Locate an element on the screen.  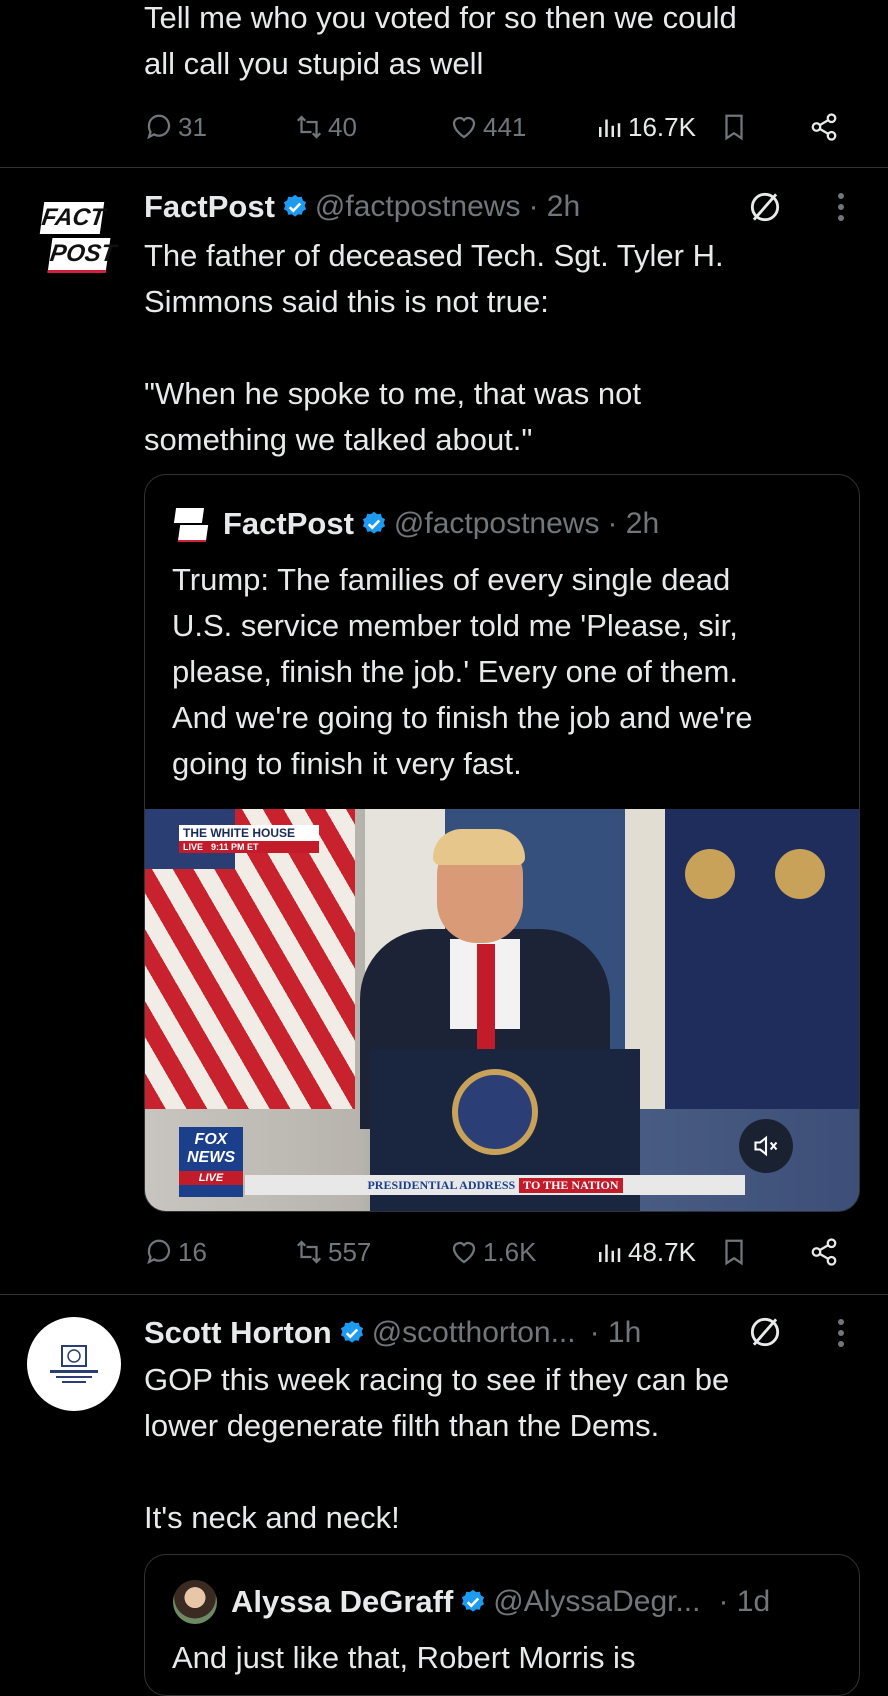
retweet-button: 557 is located at coordinates (332, 1252).